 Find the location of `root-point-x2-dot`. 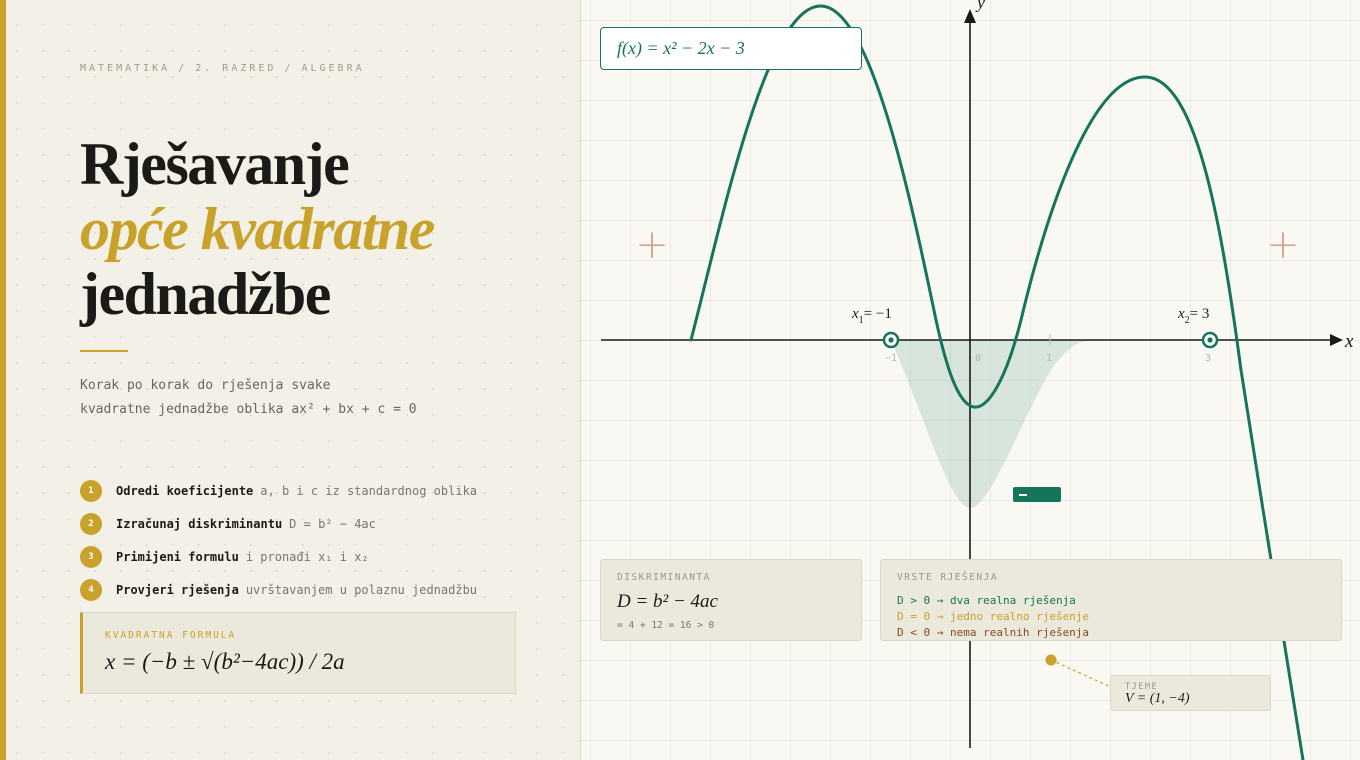

root-point-x2-dot is located at coordinates (1210, 340).